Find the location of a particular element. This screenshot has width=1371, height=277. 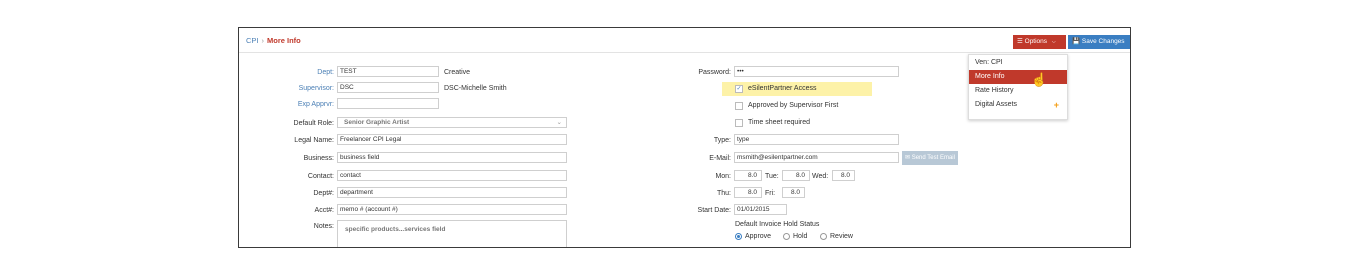

exp-apprvr-label: Exp Apprvr: is located at coordinates (306, 104).